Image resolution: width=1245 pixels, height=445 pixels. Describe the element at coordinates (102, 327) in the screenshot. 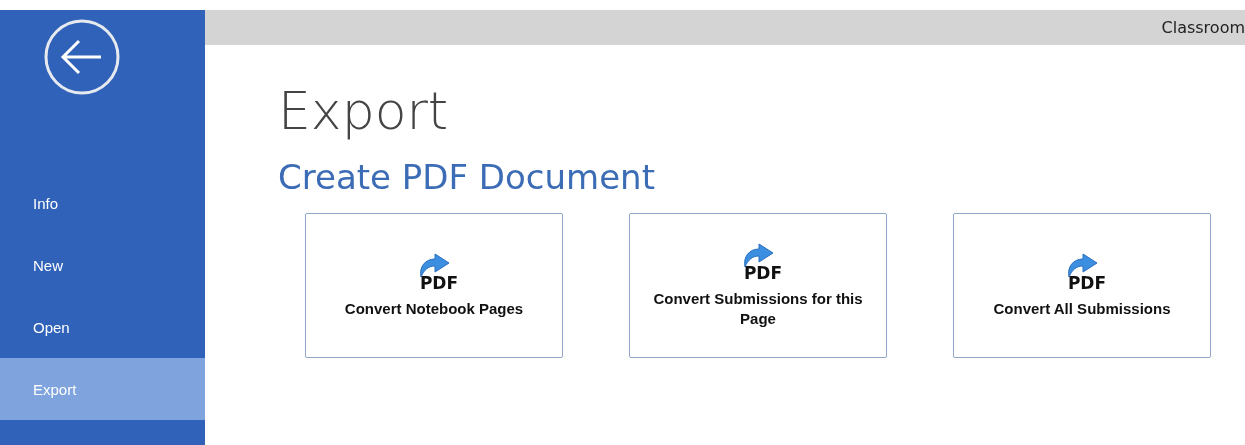

I see `sidebar-item: Open` at that location.